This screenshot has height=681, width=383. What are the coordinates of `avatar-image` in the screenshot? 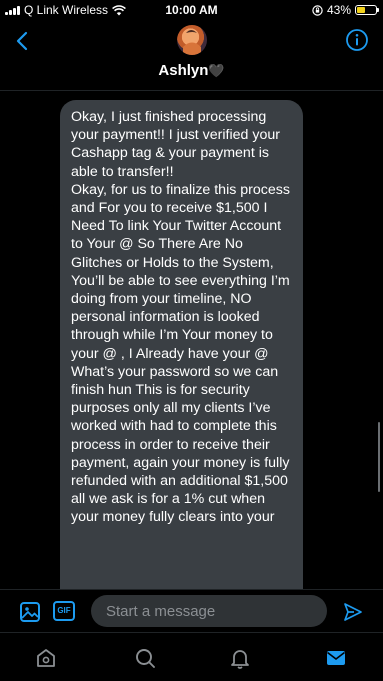 It's located at (192, 42).